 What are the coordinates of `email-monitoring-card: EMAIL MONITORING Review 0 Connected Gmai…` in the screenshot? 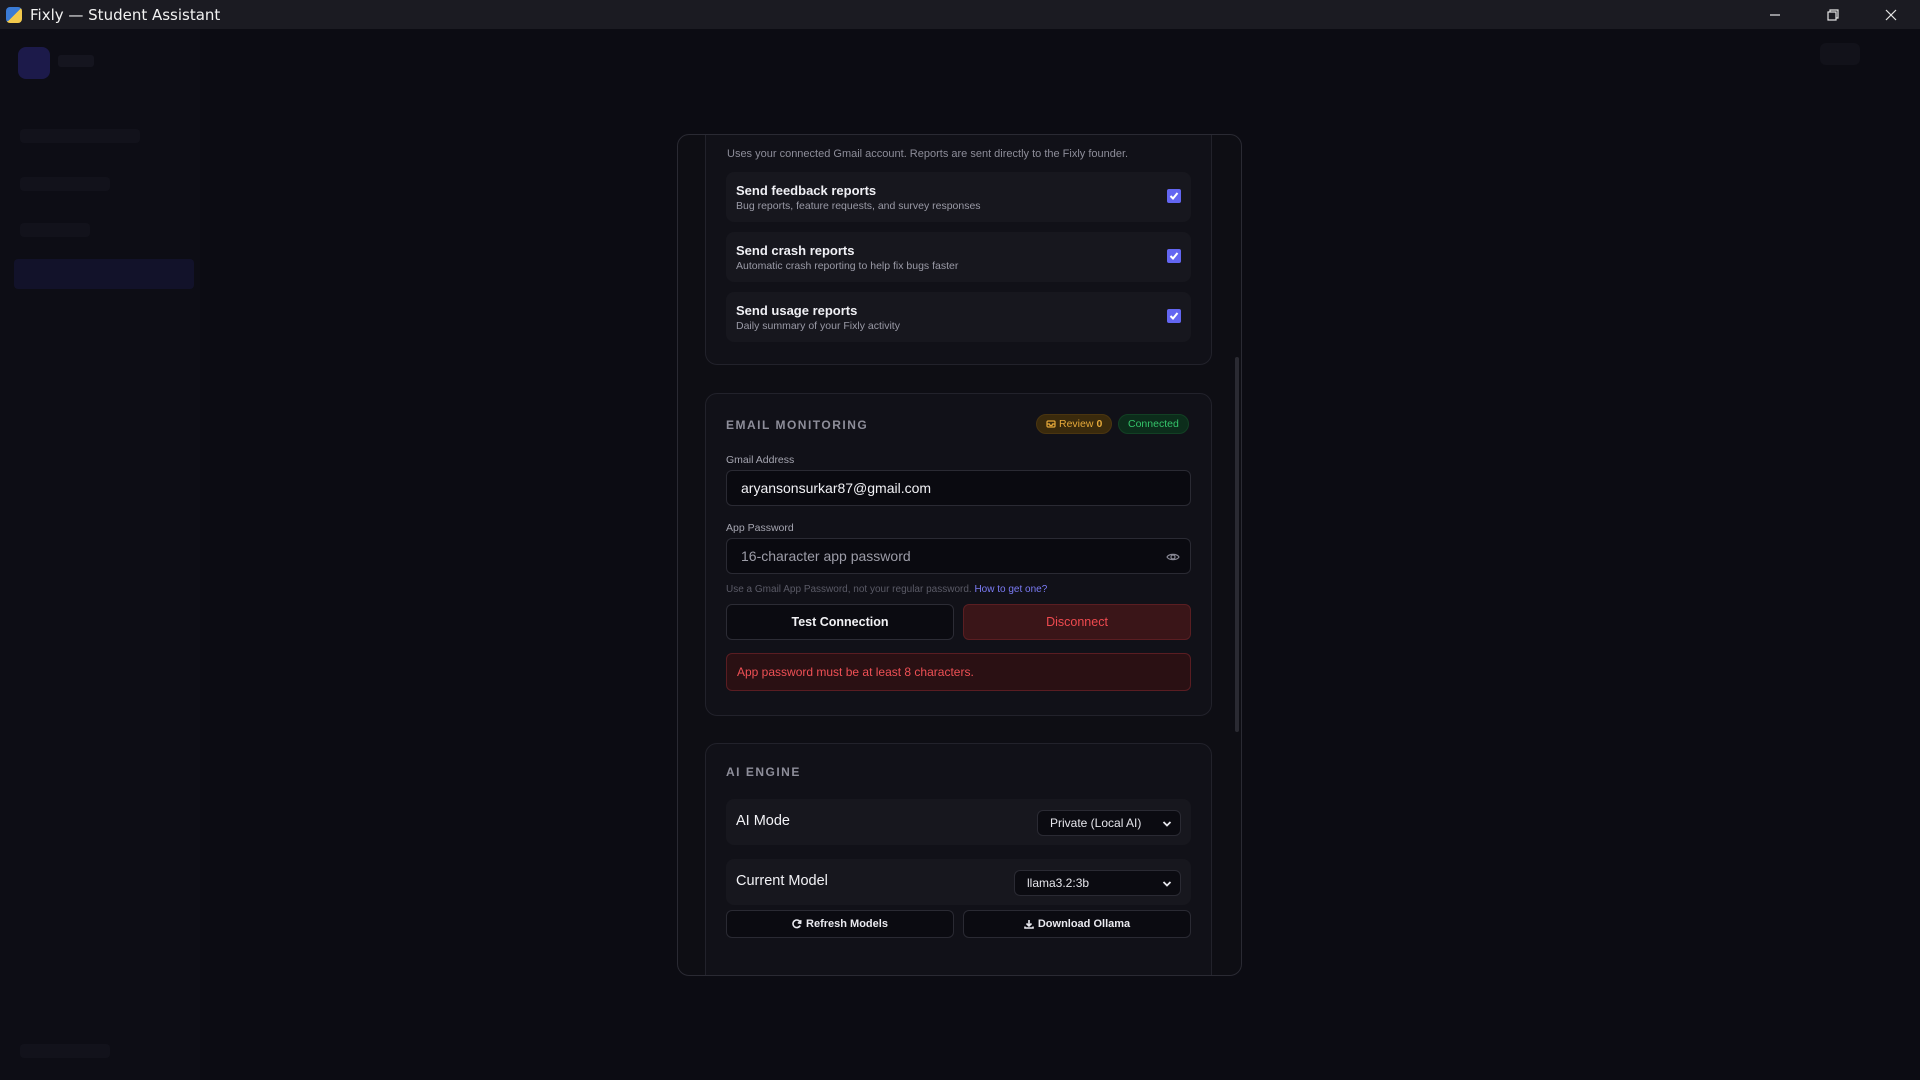 It's located at (958, 554).